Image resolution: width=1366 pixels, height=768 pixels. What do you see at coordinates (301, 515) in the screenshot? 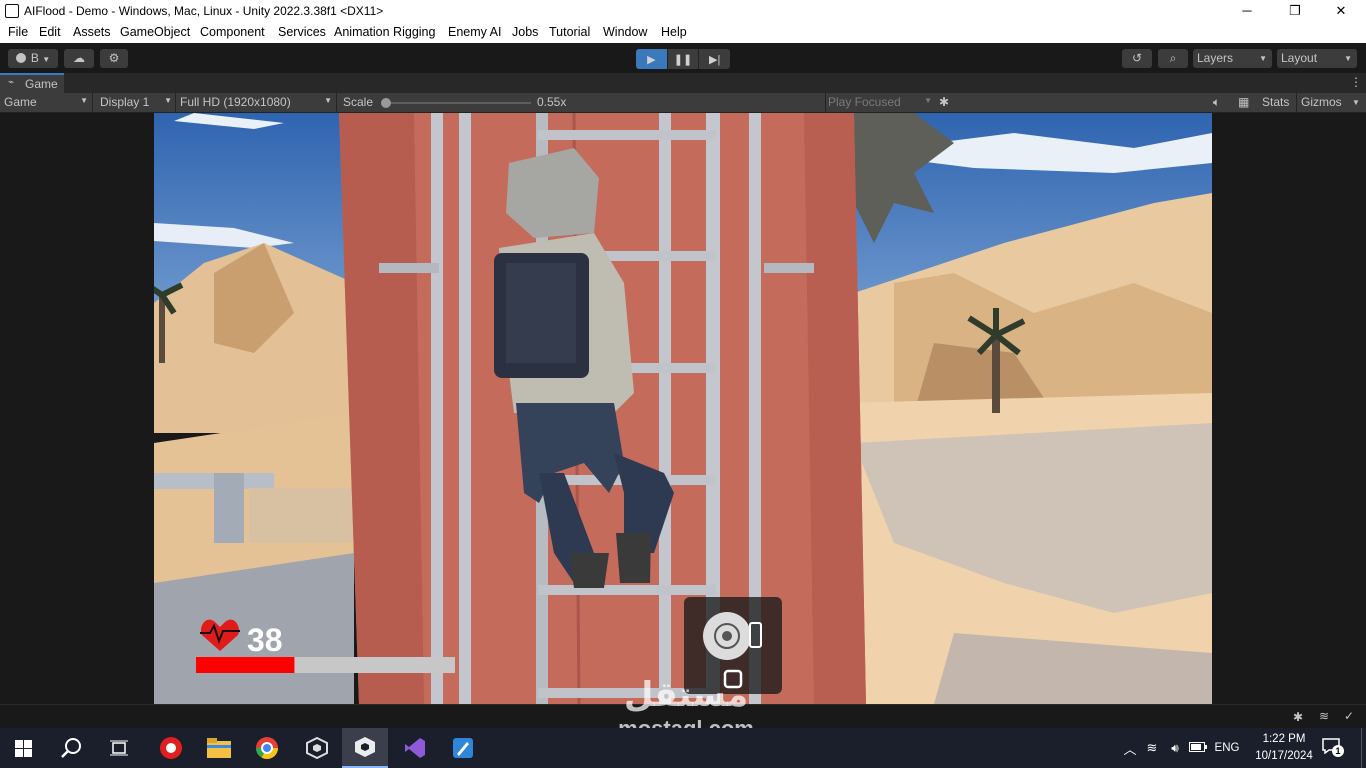
I see `barrier` at bounding box center [301, 515].